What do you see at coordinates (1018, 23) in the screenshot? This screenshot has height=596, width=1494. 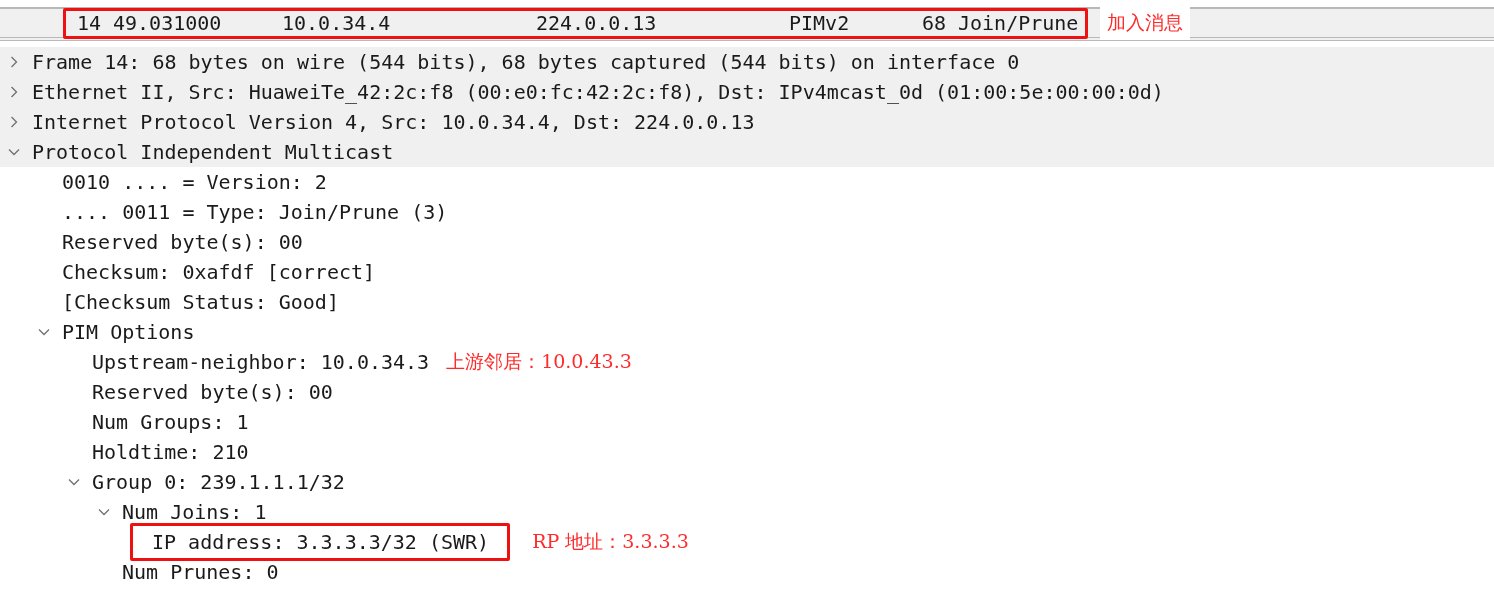 I see `packet-info: Join/Prune` at bounding box center [1018, 23].